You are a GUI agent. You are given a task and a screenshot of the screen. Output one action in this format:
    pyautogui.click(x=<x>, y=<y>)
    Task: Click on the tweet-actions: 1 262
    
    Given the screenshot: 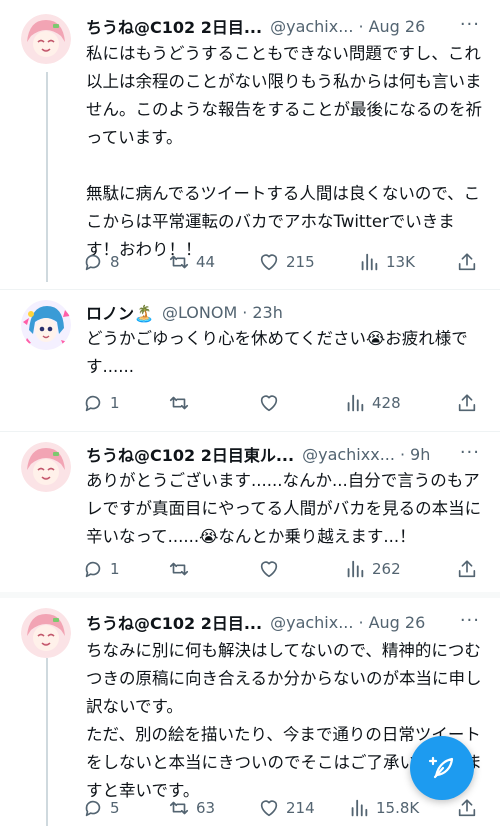 What is the action you would take?
    pyautogui.click(x=280, y=569)
    